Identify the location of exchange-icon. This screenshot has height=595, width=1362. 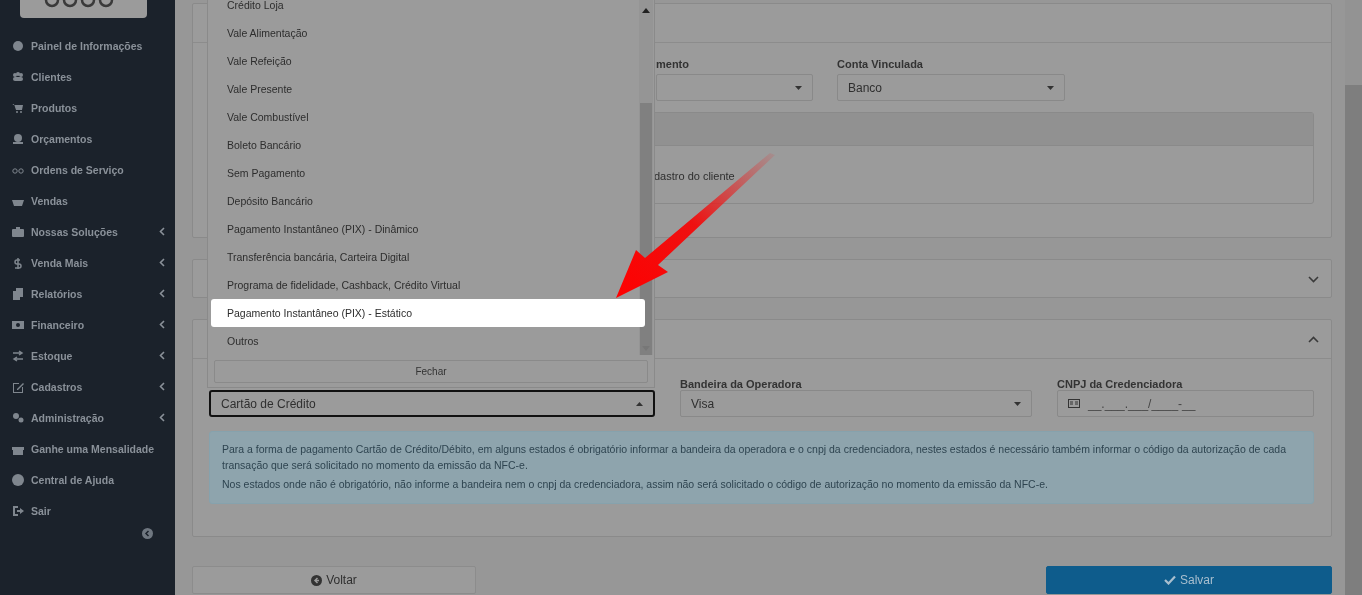
(18, 355).